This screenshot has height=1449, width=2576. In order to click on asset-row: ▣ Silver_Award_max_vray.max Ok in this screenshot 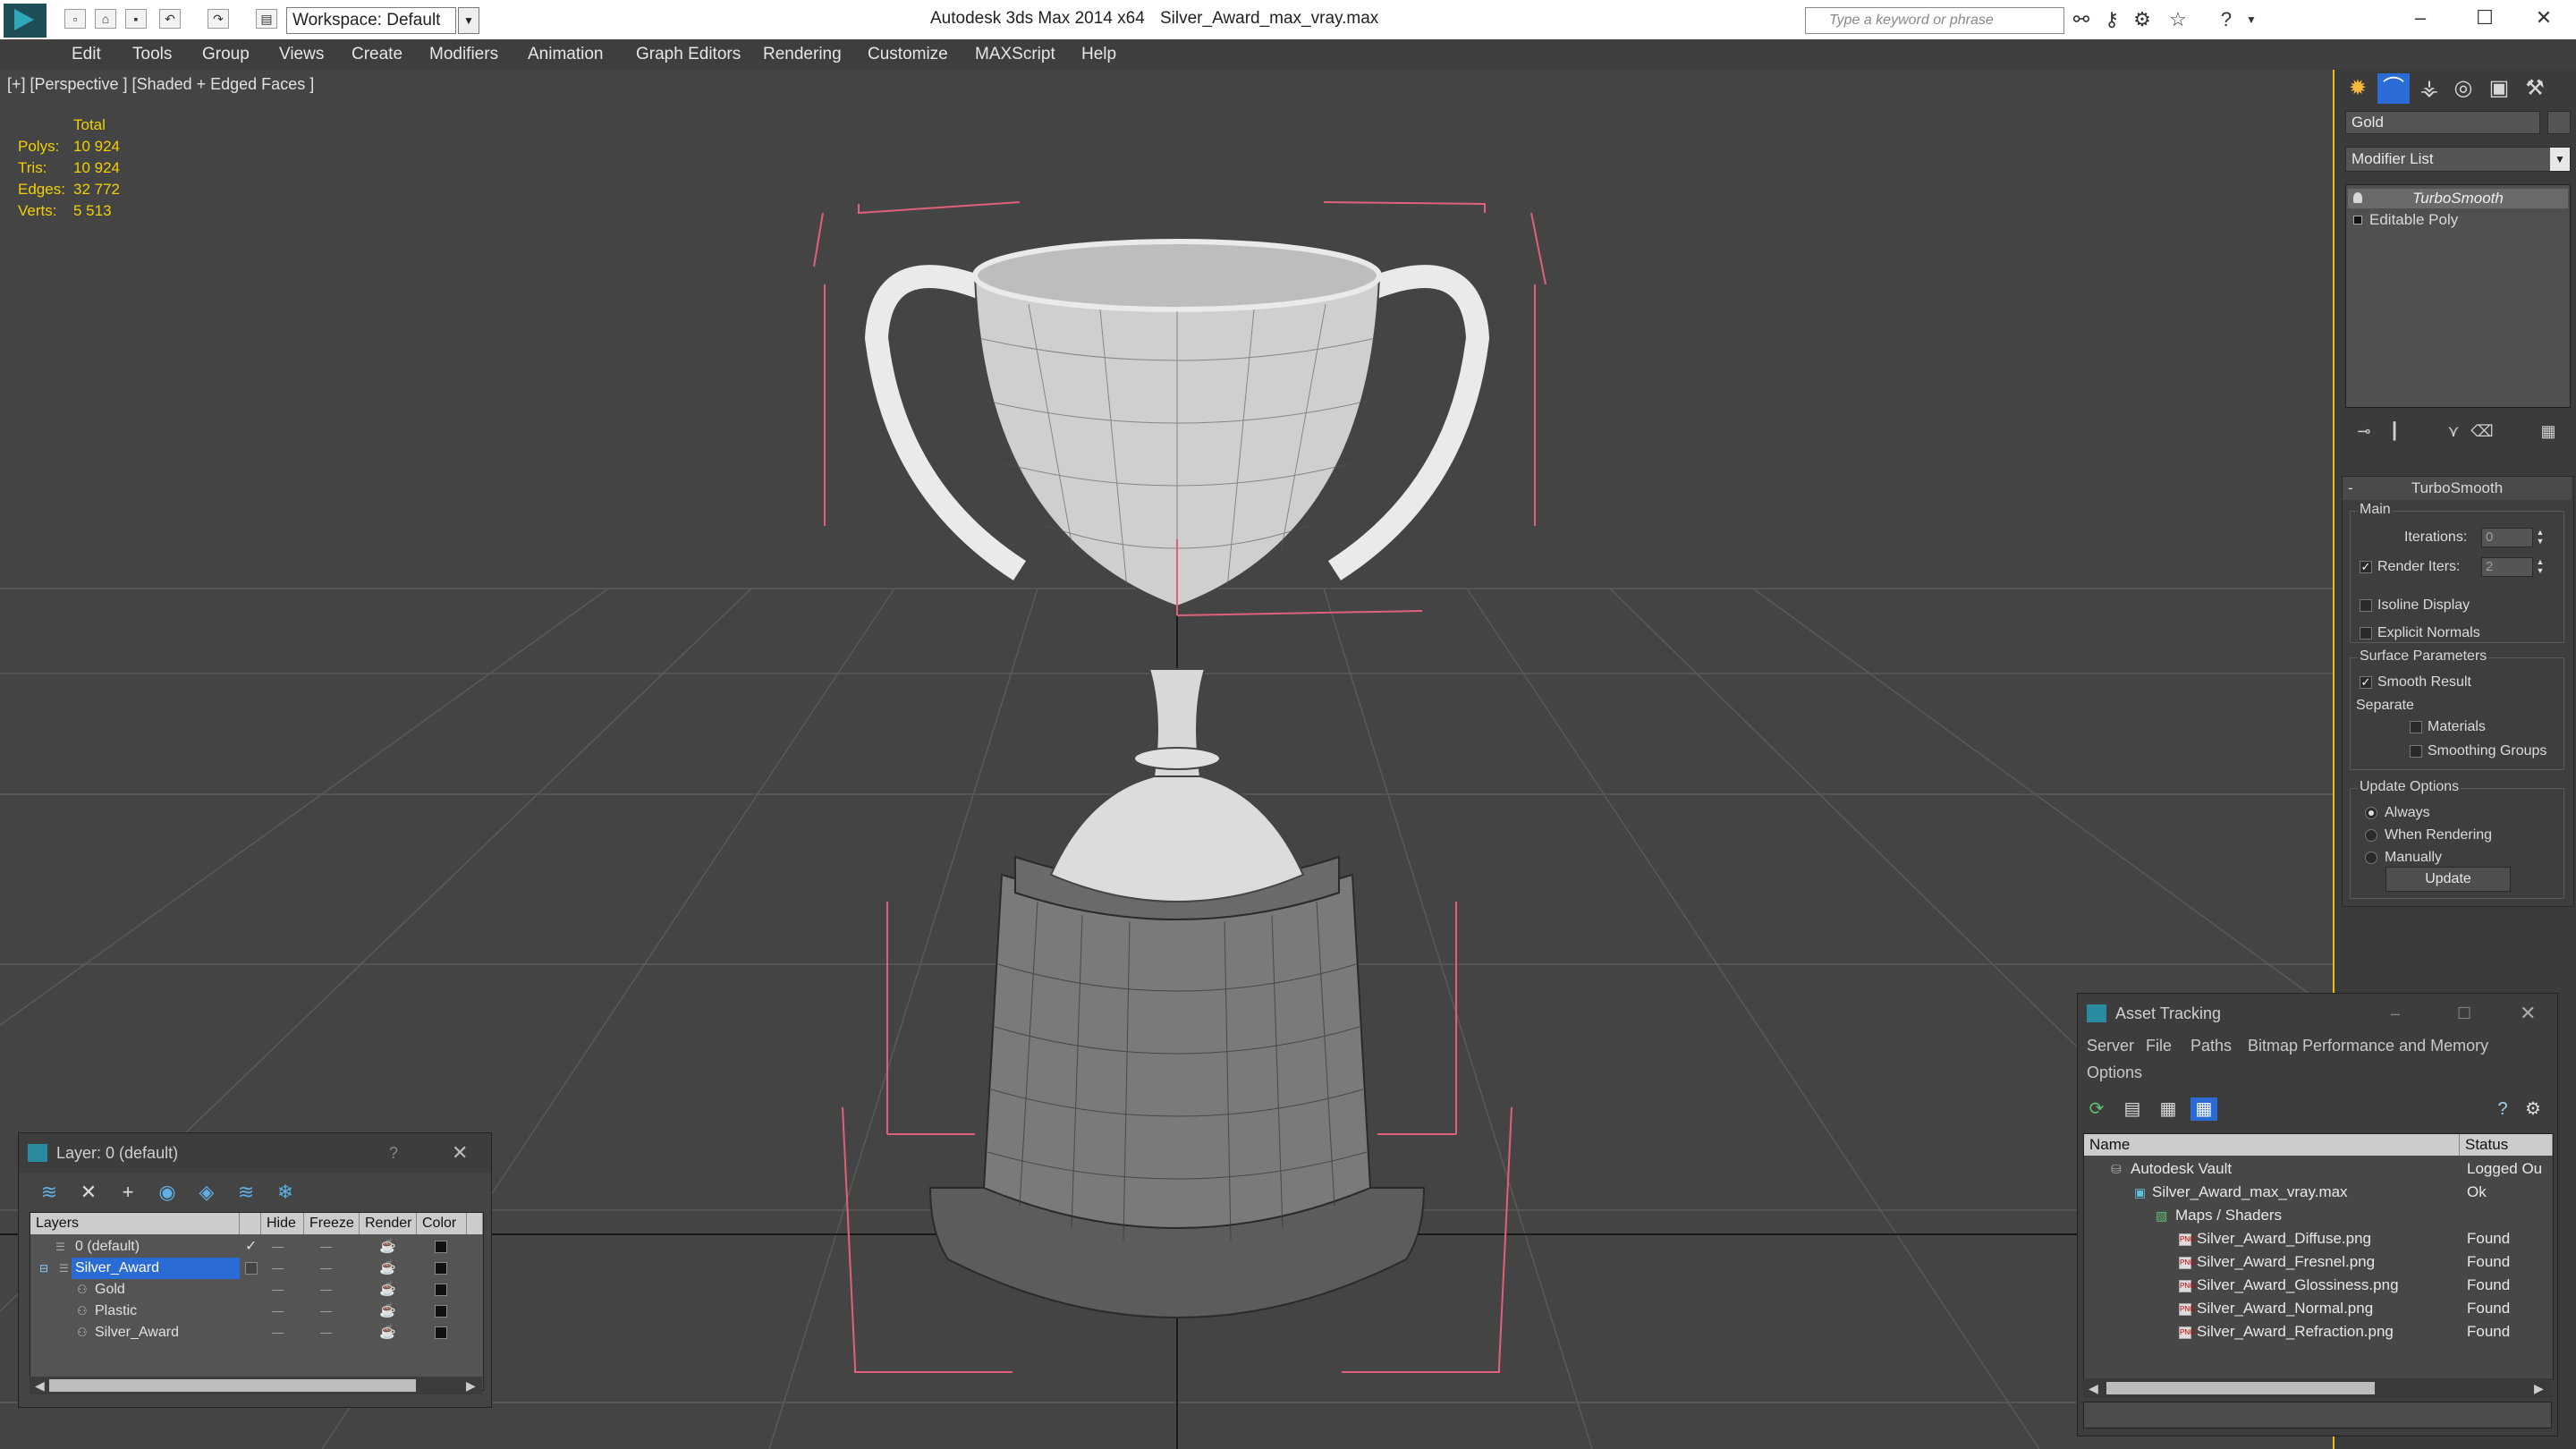, I will do `click(2318, 1192)`.